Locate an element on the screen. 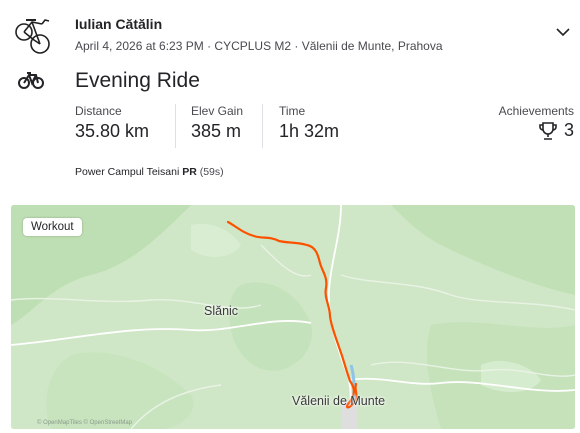 The image size is (580, 433). stat-time-label: Time is located at coordinates (292, 111).